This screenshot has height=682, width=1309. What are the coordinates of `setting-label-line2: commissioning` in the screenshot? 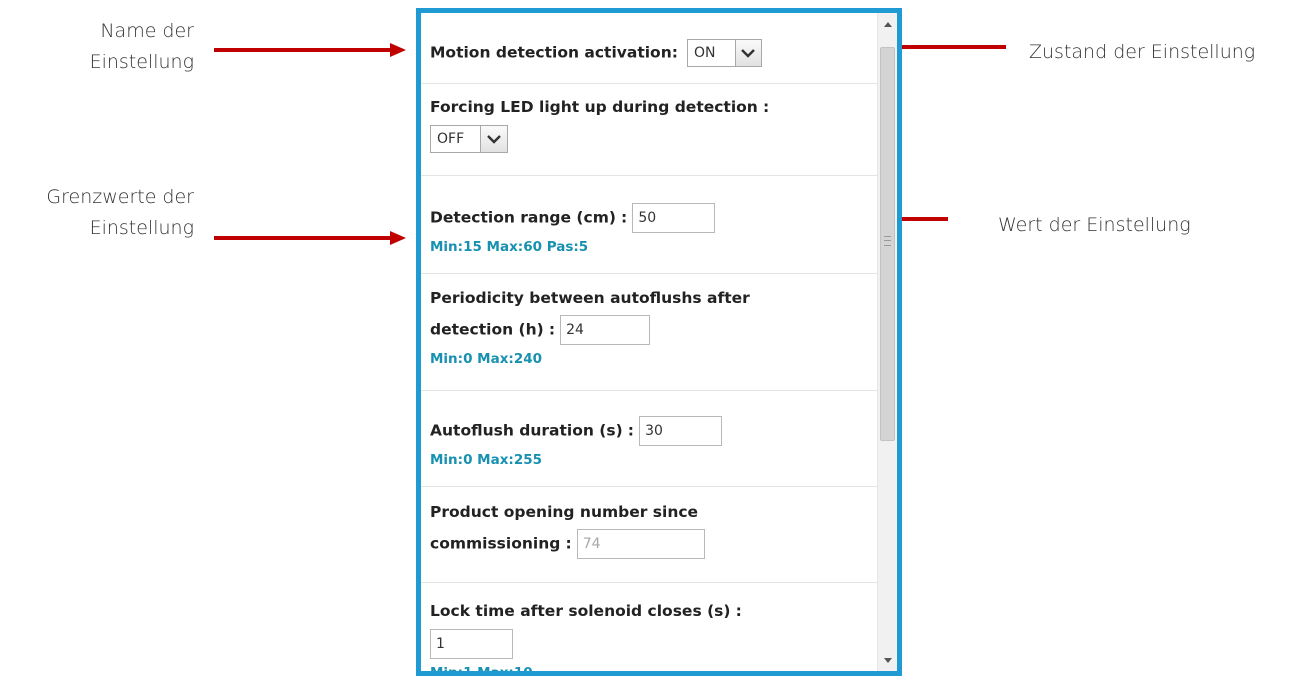 It's located at (495, 543).